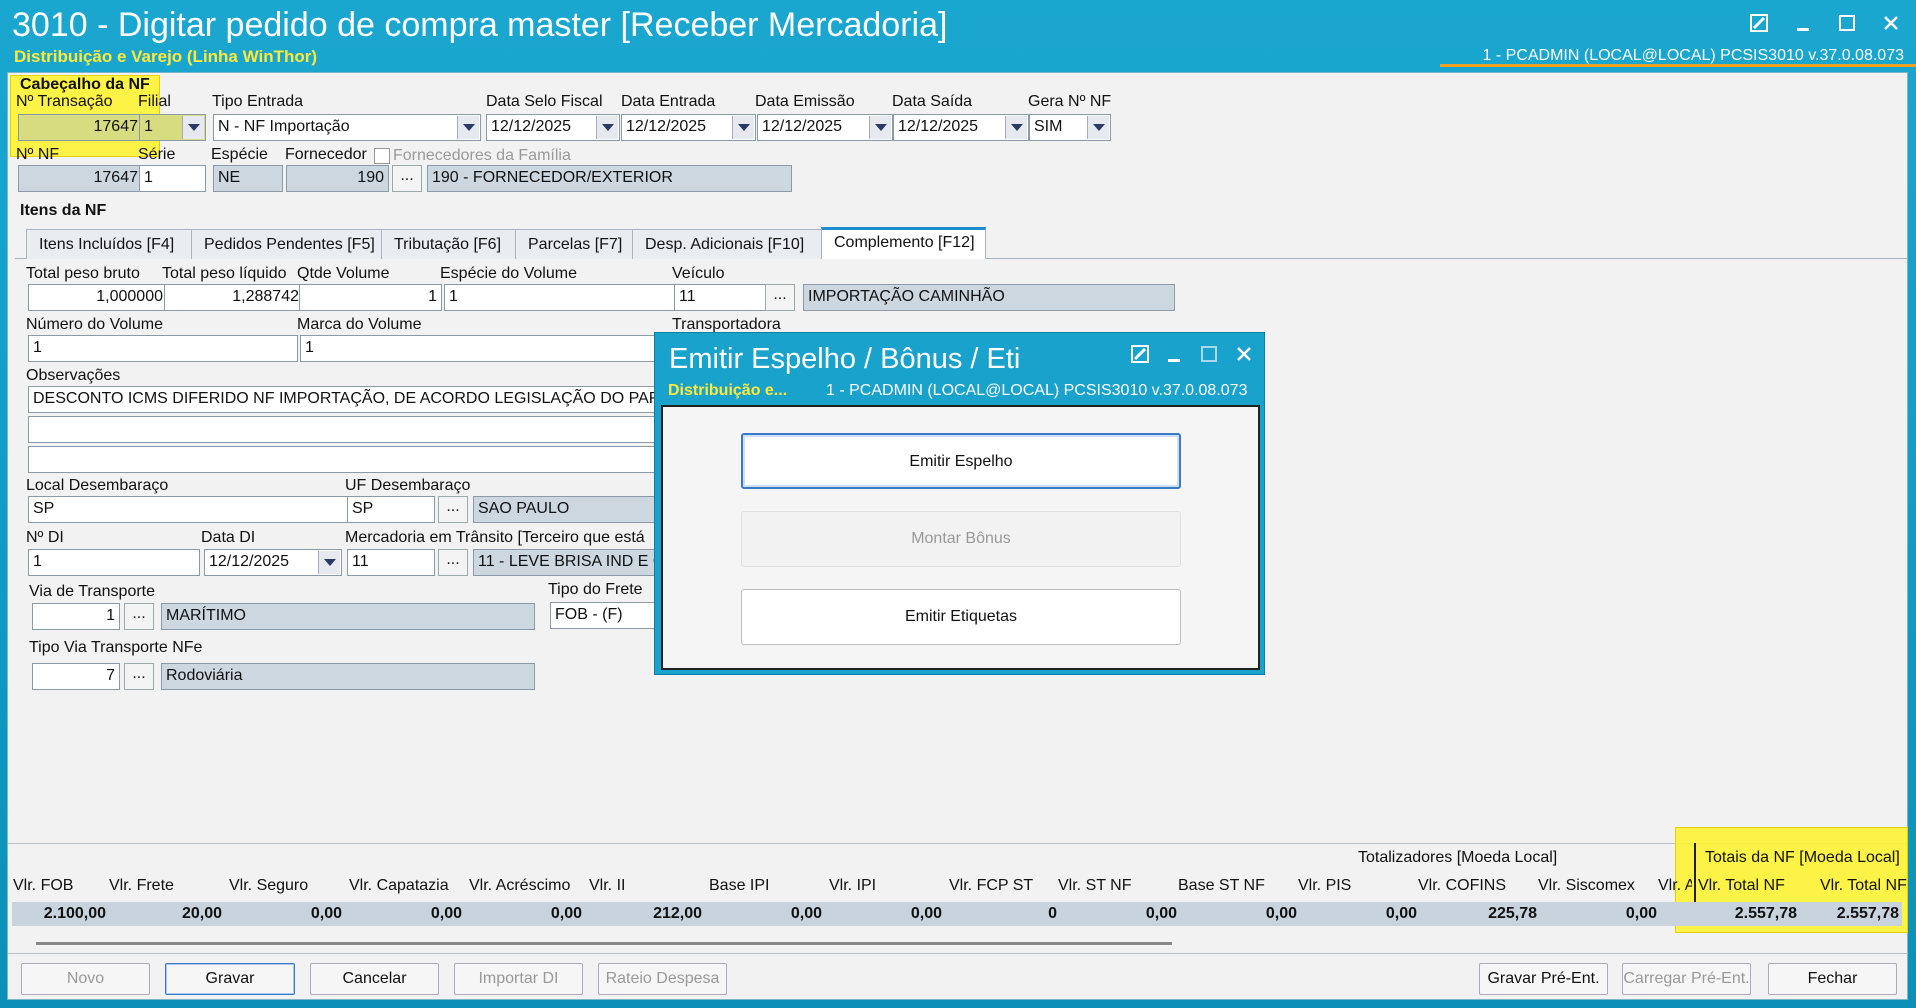  Describe the element at coordinates (109, 244) in the screenshot. I see `tab-itens-incluidos: Itens Incluídos [F4]` at that location.